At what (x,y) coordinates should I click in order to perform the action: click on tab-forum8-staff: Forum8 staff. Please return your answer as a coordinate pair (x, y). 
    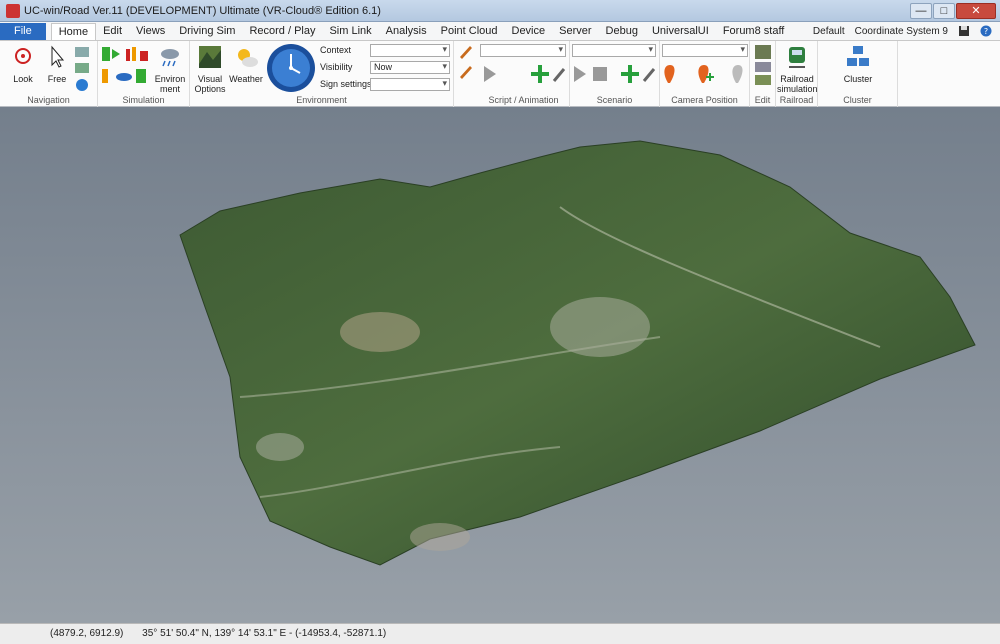
    Looking at the image, I should click on (754, 31).